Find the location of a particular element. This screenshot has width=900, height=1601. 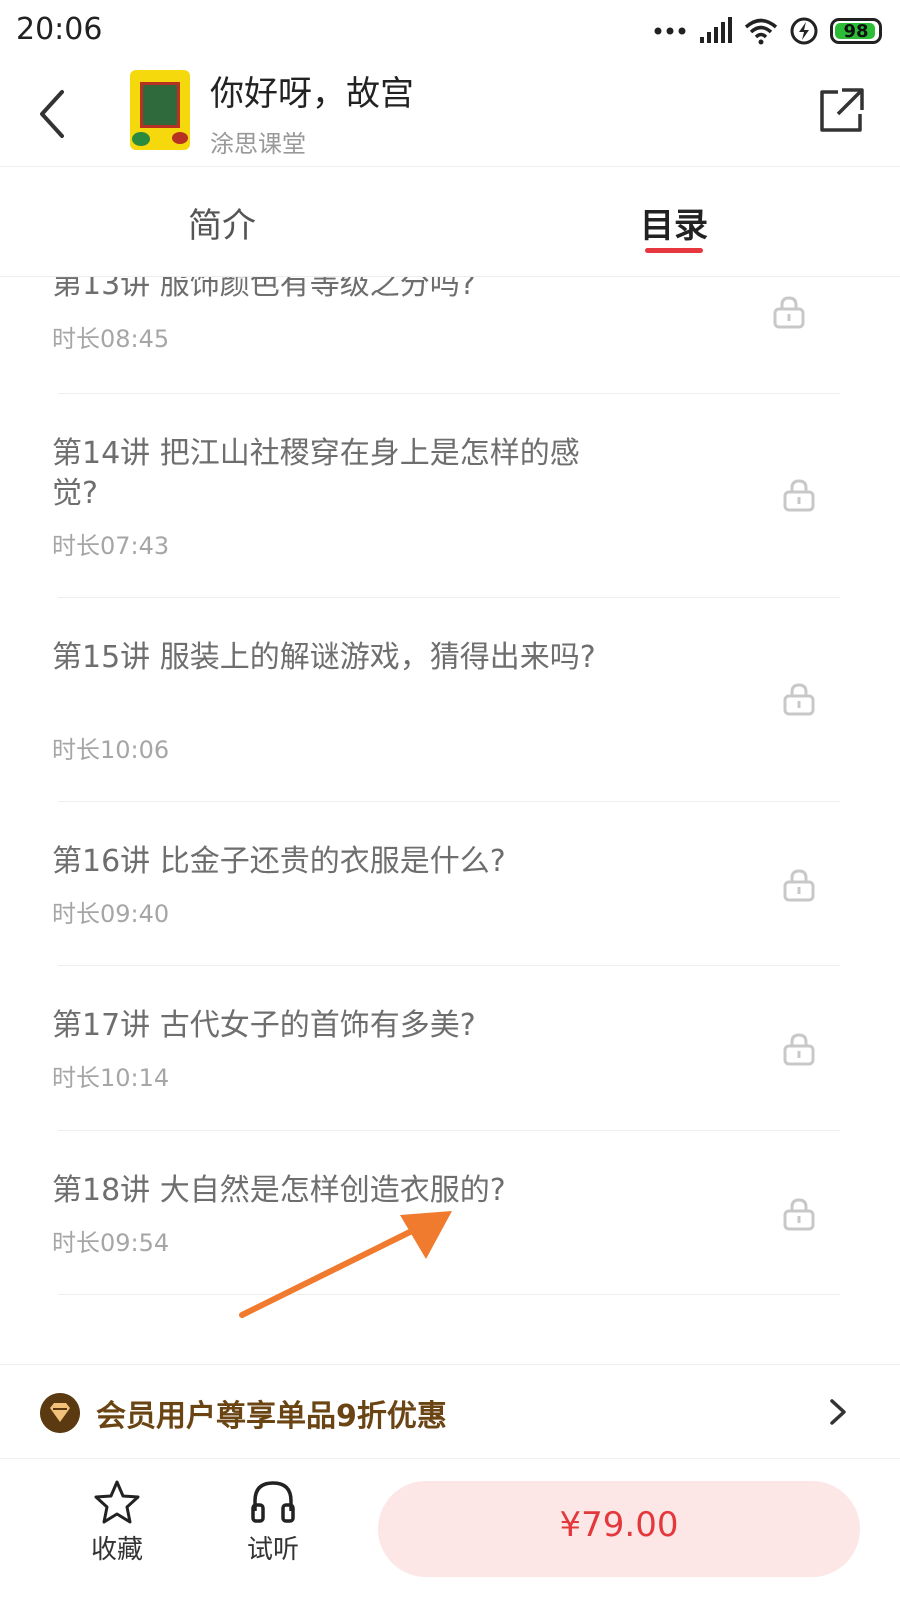

course-cover-image is located at coordinates (160, 110).